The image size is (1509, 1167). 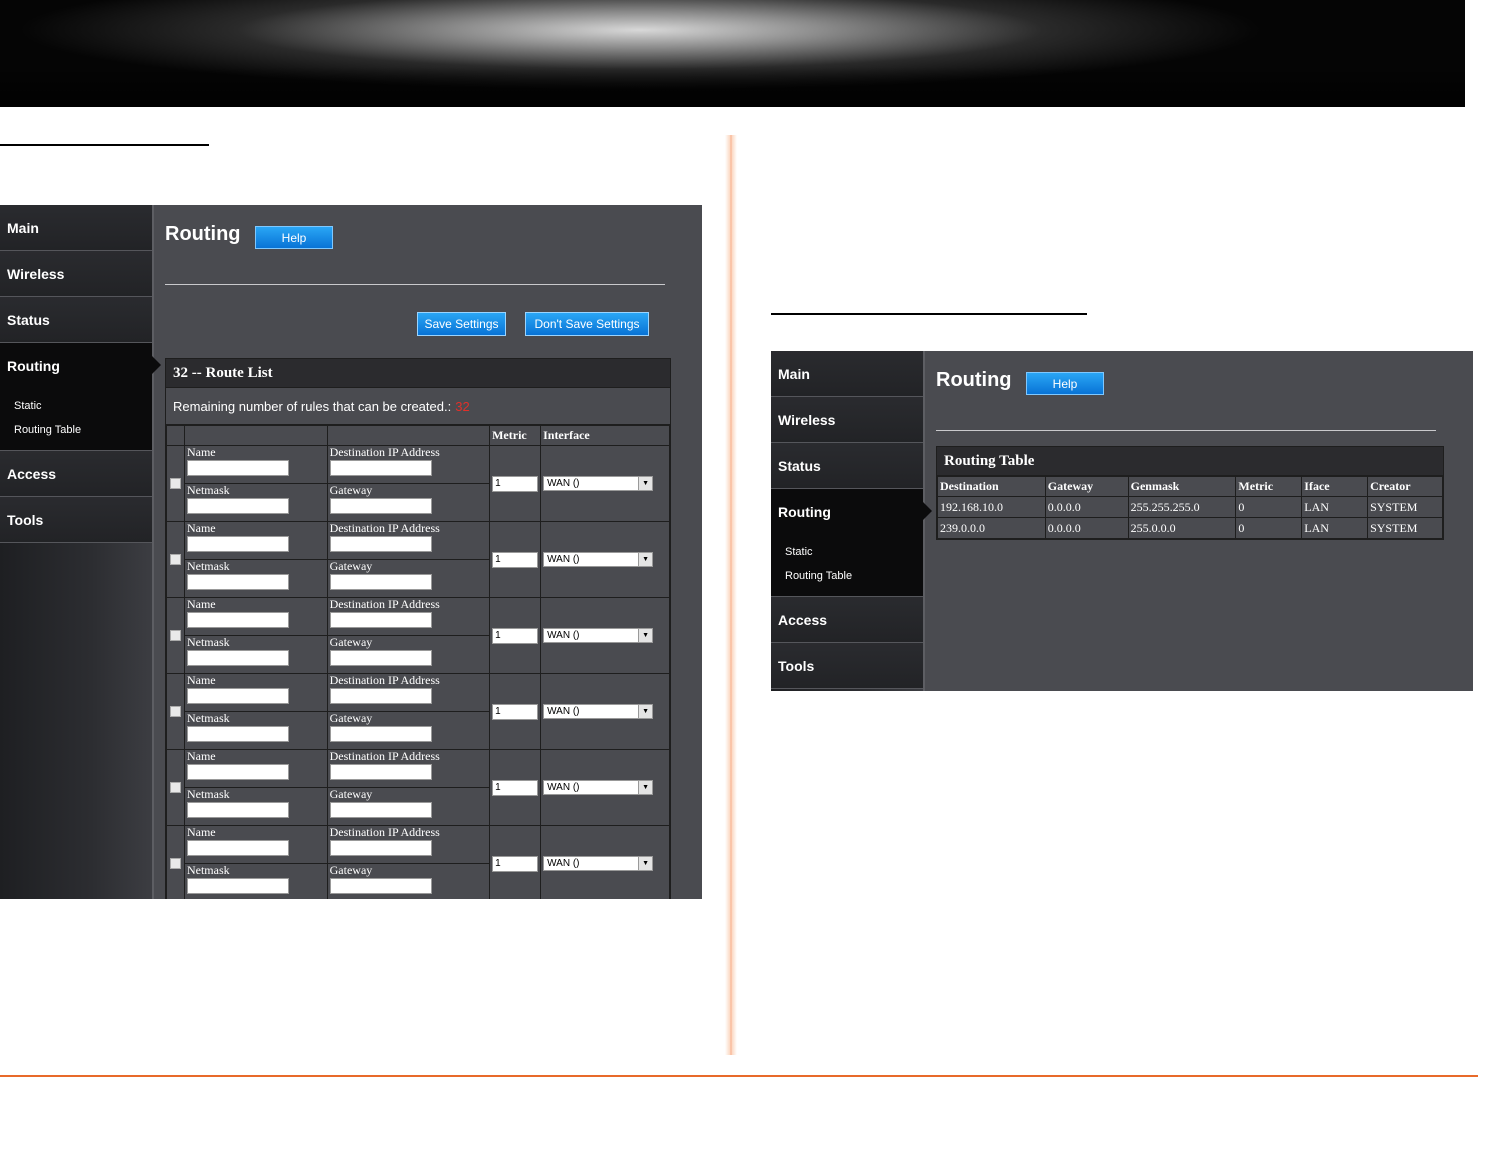 What do you see at coordinates (563, 711) in the screenshot?
I see `interface-select-value: WAN ()` at bounding box center [563, 711].